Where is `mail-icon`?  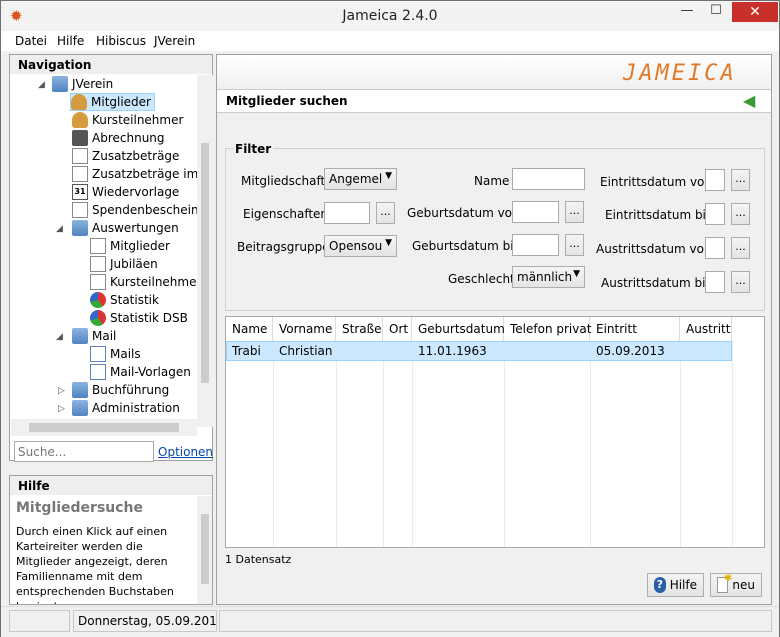 mail-icon is located at coordinates (98, 354).